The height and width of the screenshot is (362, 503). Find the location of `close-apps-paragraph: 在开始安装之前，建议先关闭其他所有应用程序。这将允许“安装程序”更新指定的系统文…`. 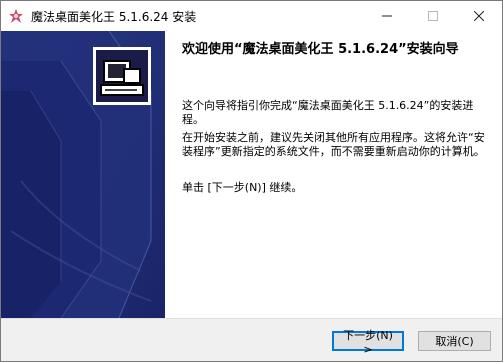

close-apps-paragraph: 在开始安装之前，建议先关闭其他所有应用程序。这将允许“安装程序”更新指定的系统文… is located at coordinates (333, 144).